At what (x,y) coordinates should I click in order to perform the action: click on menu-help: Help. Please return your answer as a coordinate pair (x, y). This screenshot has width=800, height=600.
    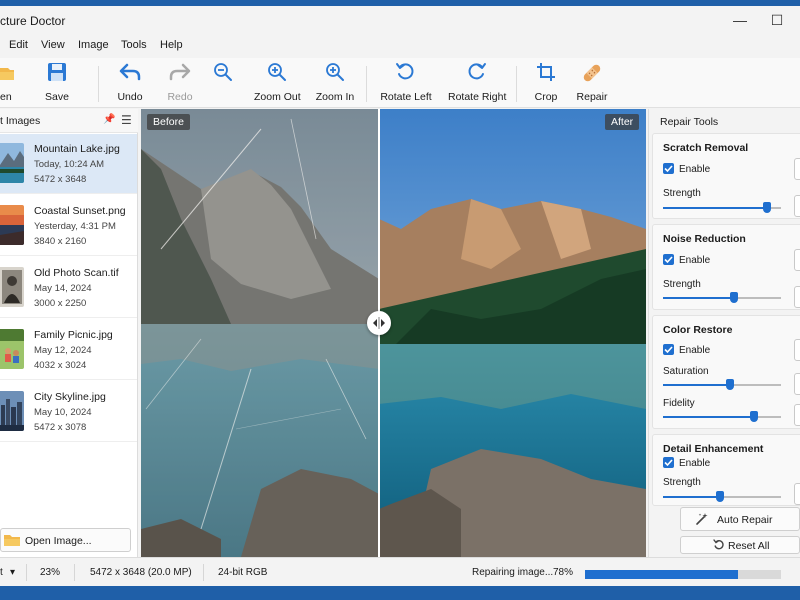
    Looking at the image, I should click on (171, 45).